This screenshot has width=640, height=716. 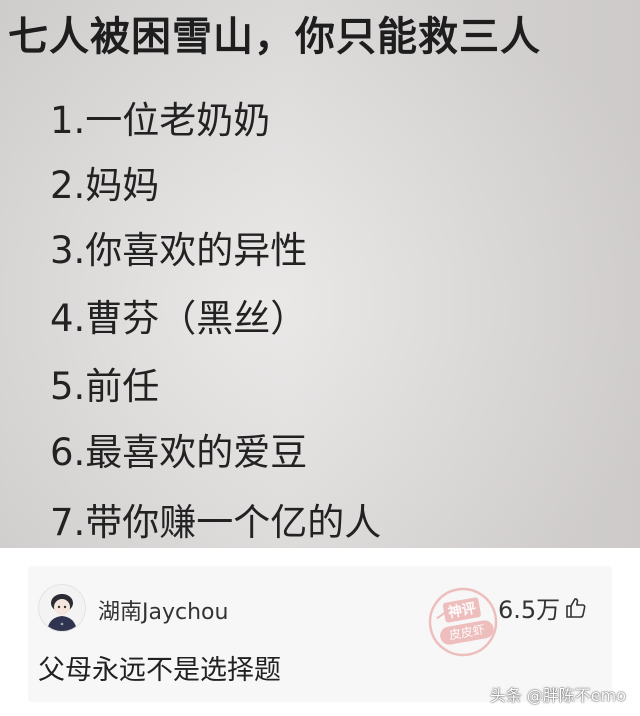 I want to click on avatar-illustration: *, so click(x=62, y=608).